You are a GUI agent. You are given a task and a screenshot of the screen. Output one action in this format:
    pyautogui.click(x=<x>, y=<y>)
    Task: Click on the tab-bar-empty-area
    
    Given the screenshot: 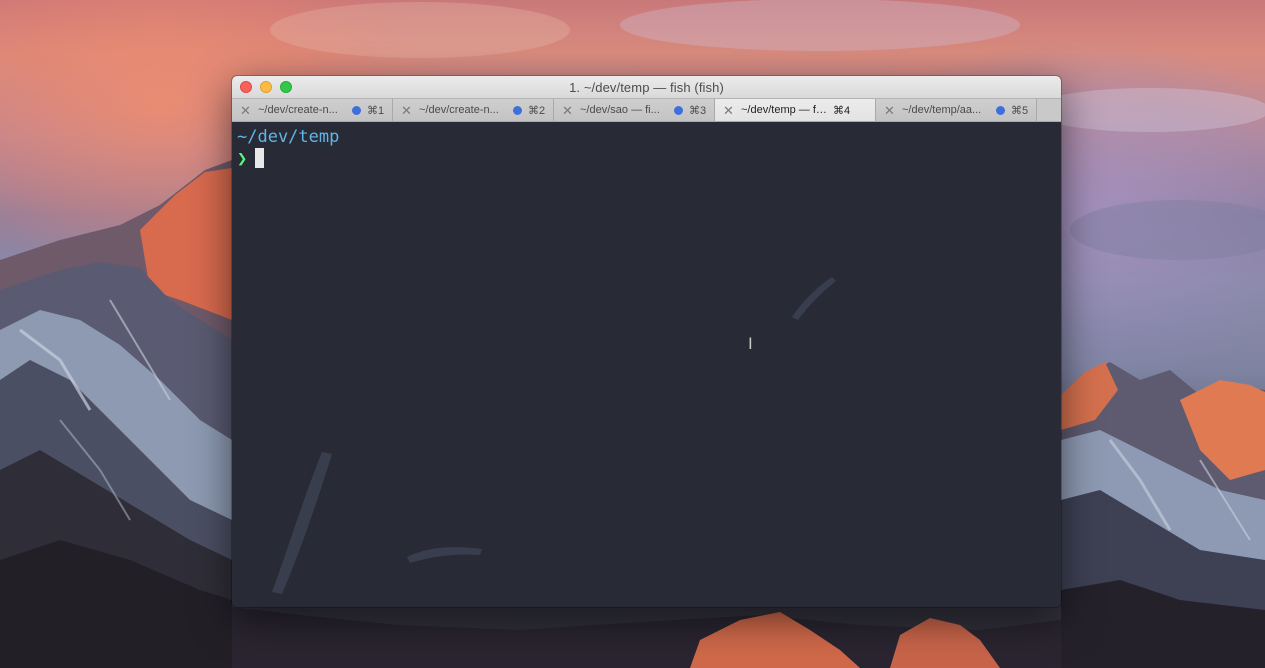 What is the action you would take?
    pyautogui.click(x=1049, y=110)
    